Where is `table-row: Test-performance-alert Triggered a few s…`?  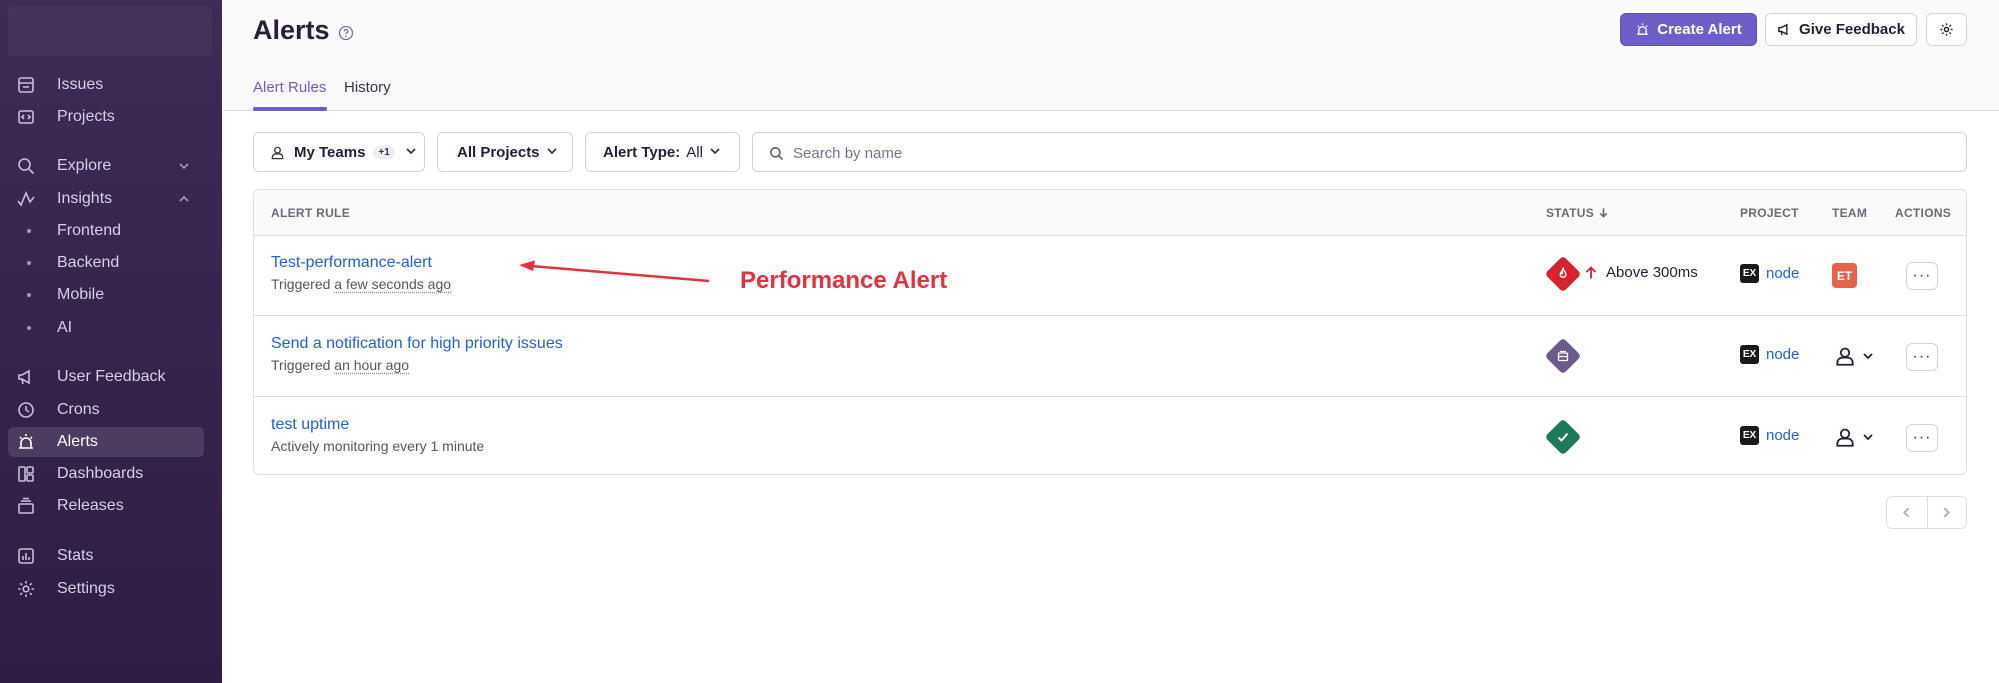 table-row: Test-performance-alert Triggered a few s… is located at coordinates (1110, 276).